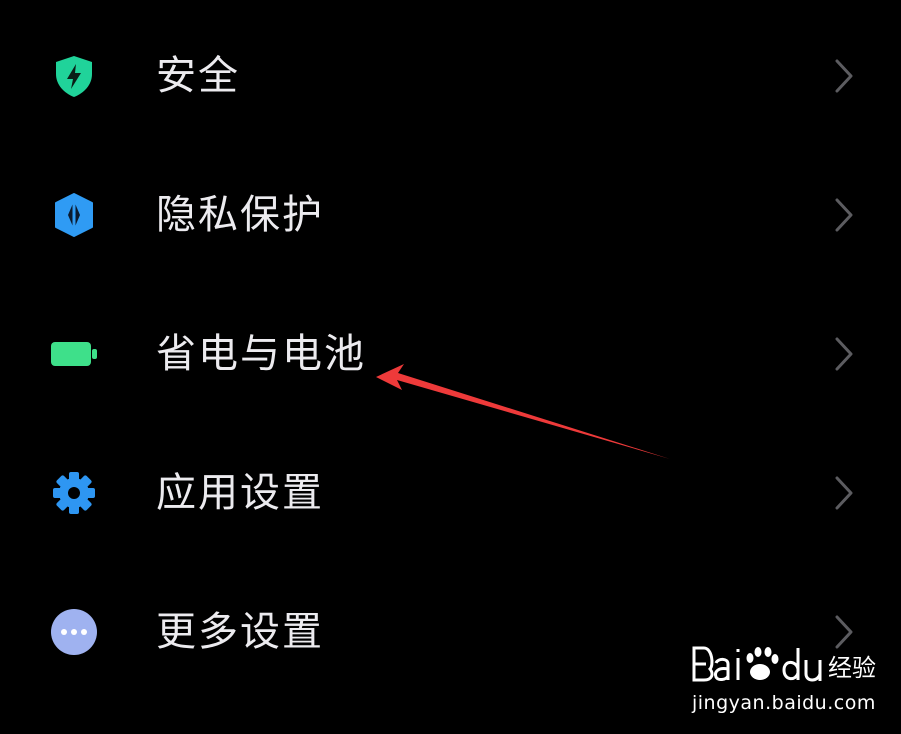 The height and width of the screenshot is (734, 901). I want to click on settings-item-label: 安全, so click(198, 76).